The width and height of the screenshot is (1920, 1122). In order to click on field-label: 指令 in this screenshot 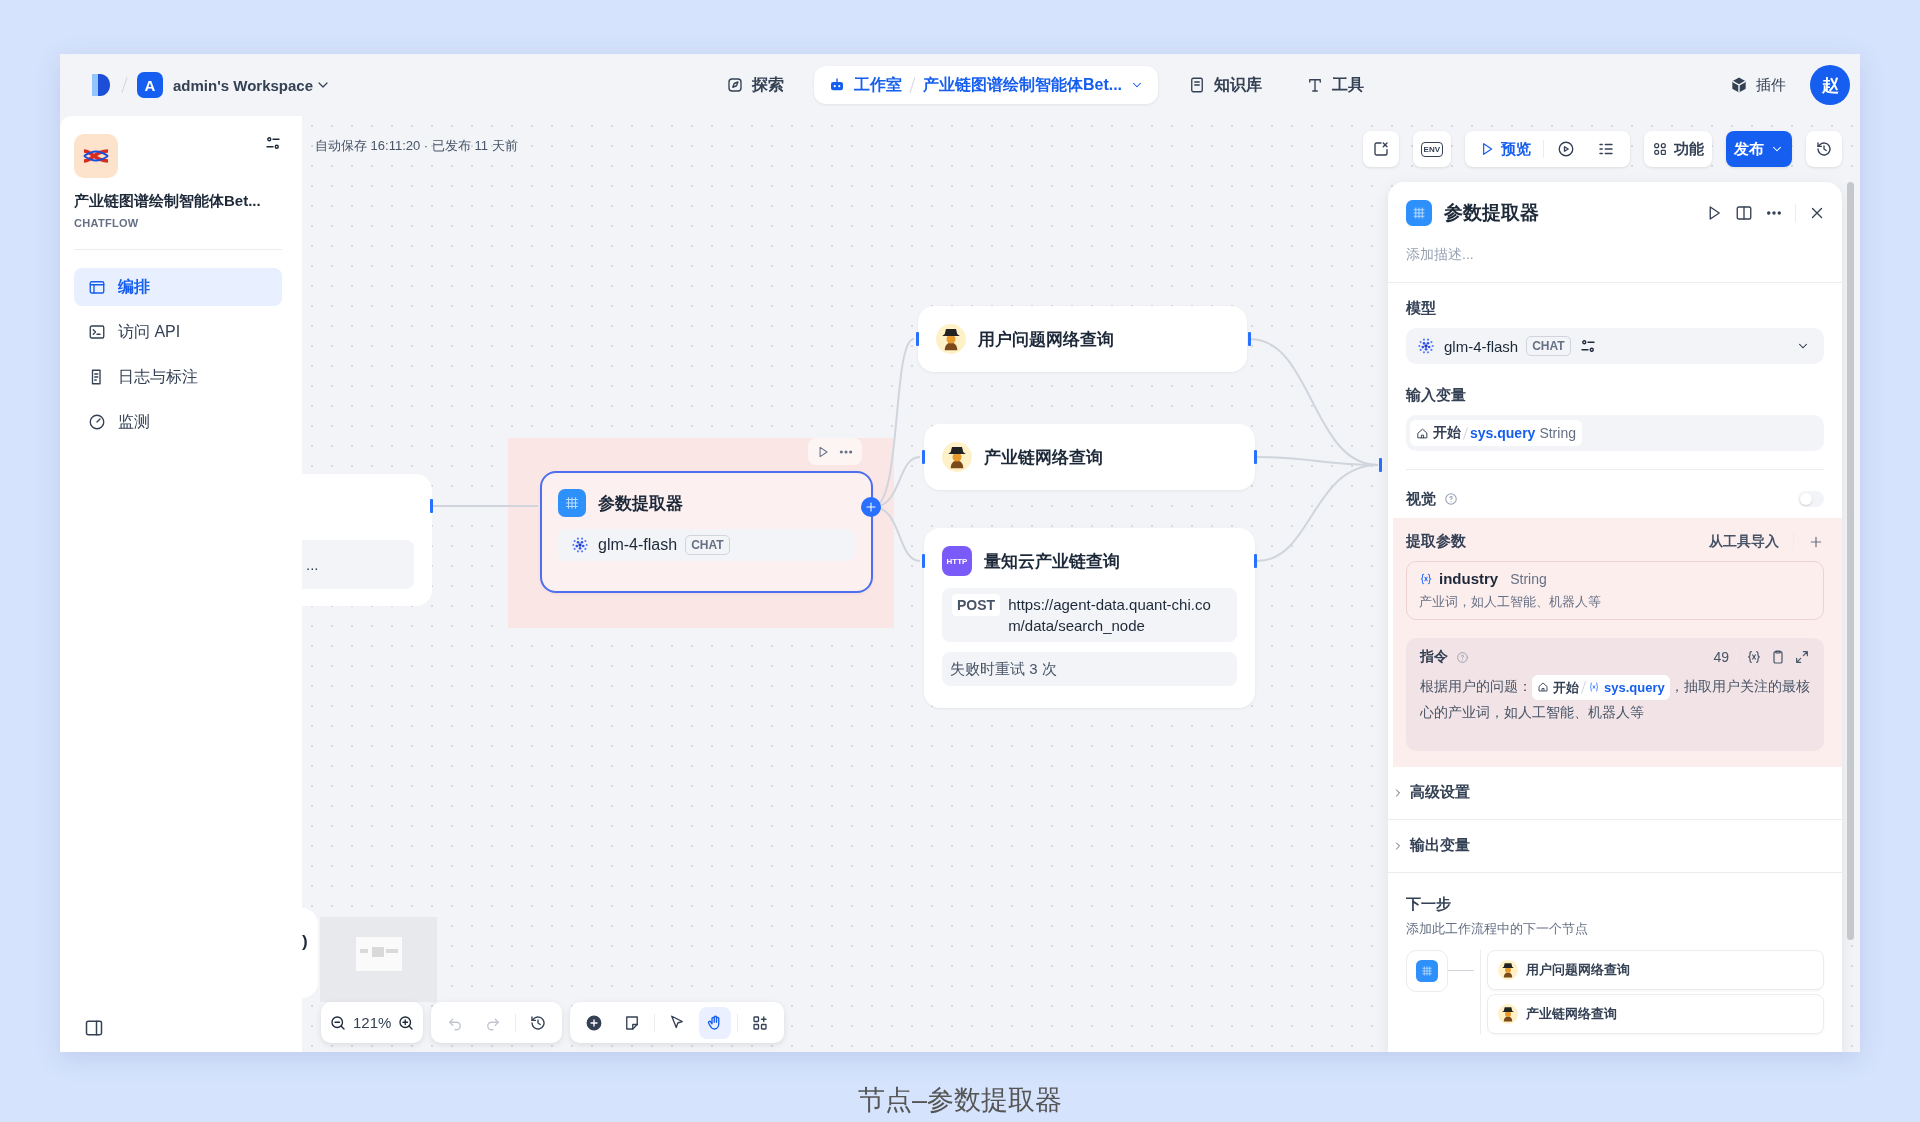, I will do `click(1434, 657)`.